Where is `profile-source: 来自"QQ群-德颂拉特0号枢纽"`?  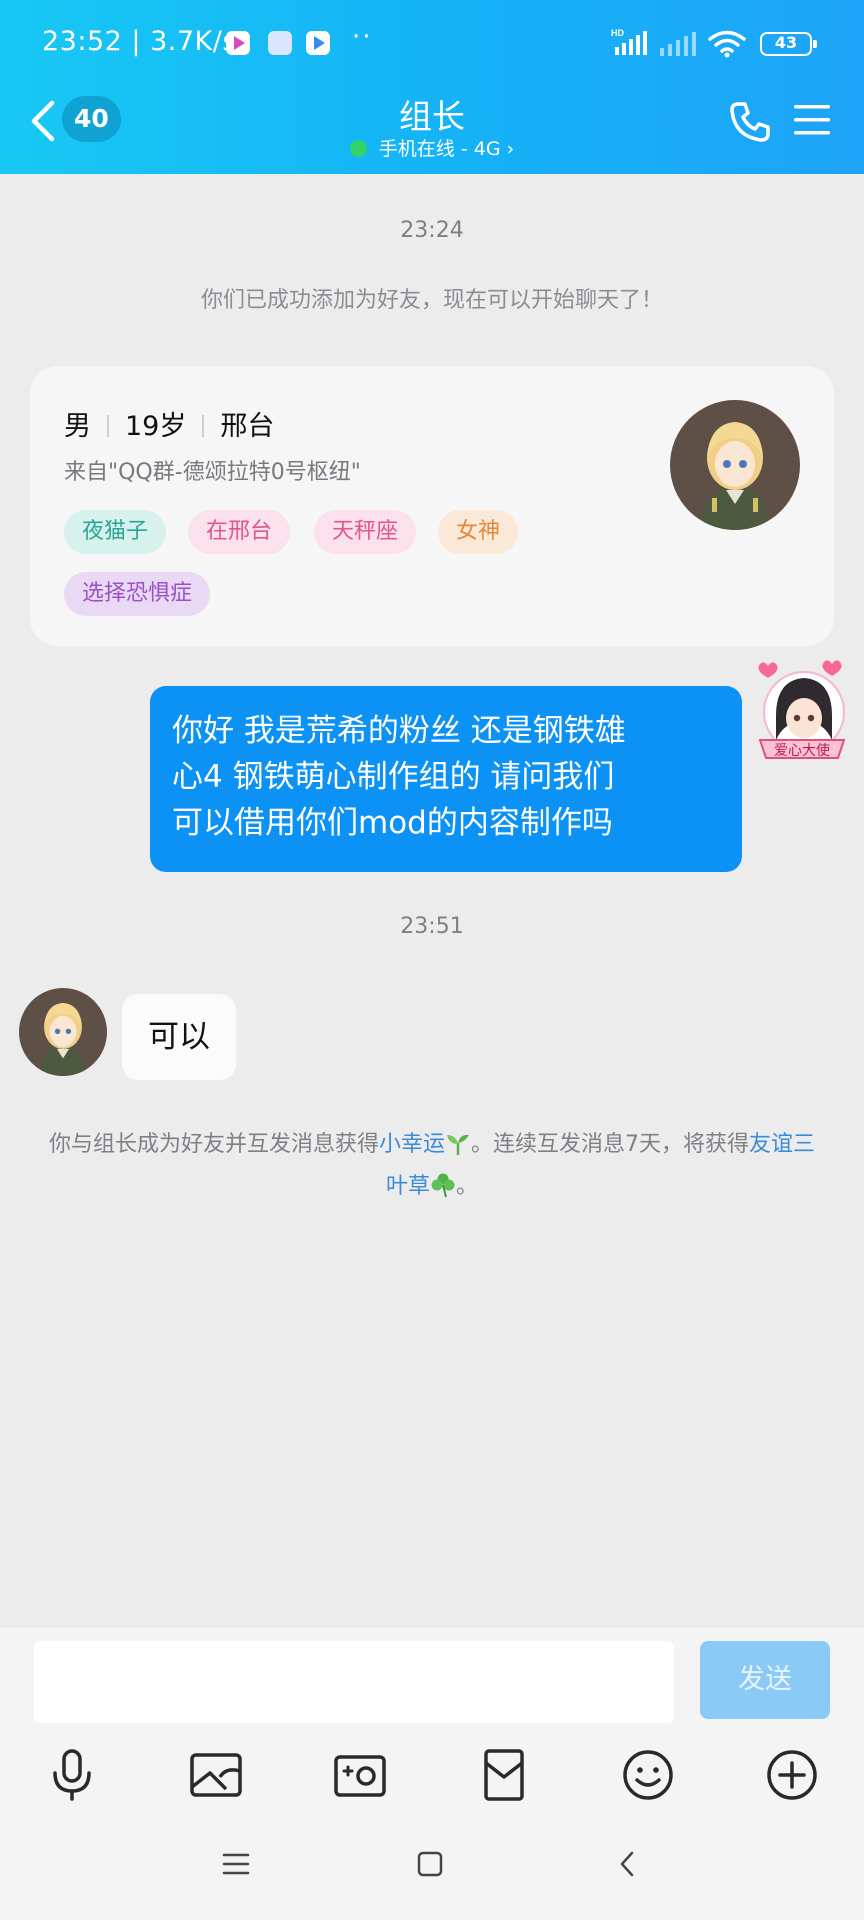
profile-source: 来自"QQ群-德颂拉特0号枢纽" is located at coordinates (212, 472).